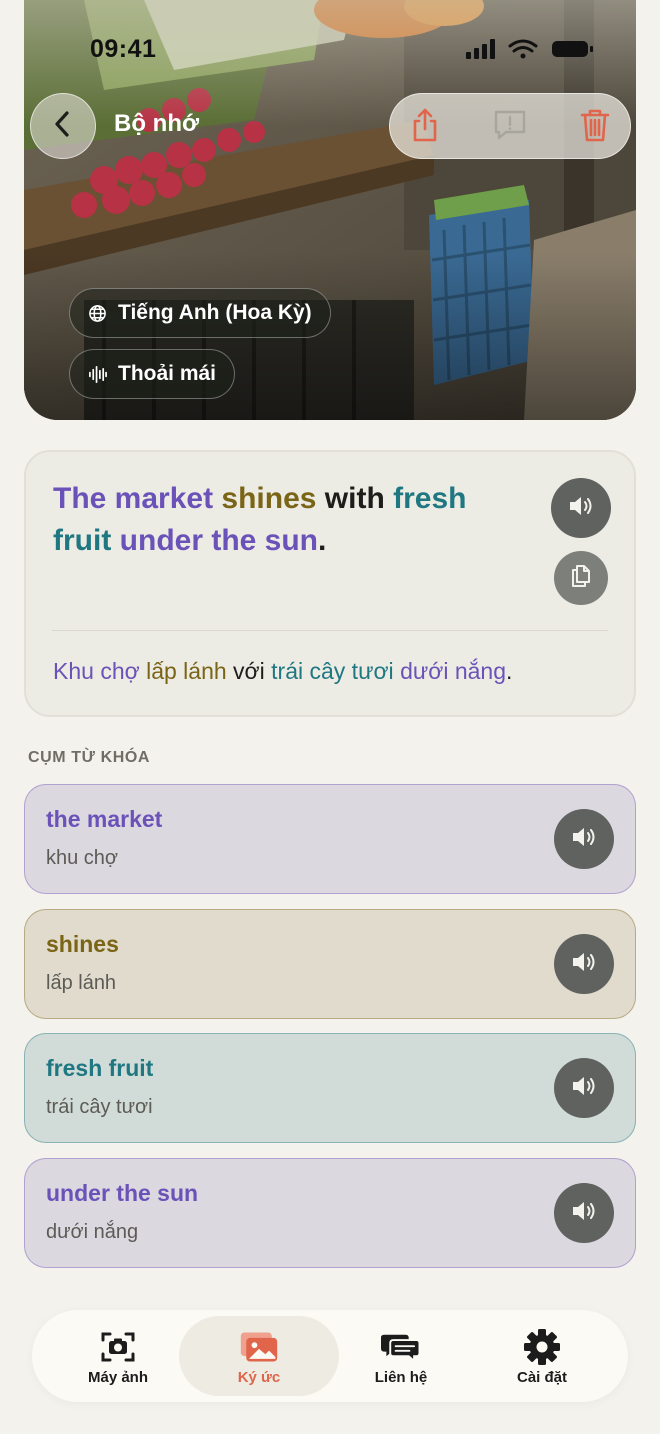  What do you see at coordinates (509, 671) in the screenshot?
I see `translation-segment: .` at bounding box center [509, 671].